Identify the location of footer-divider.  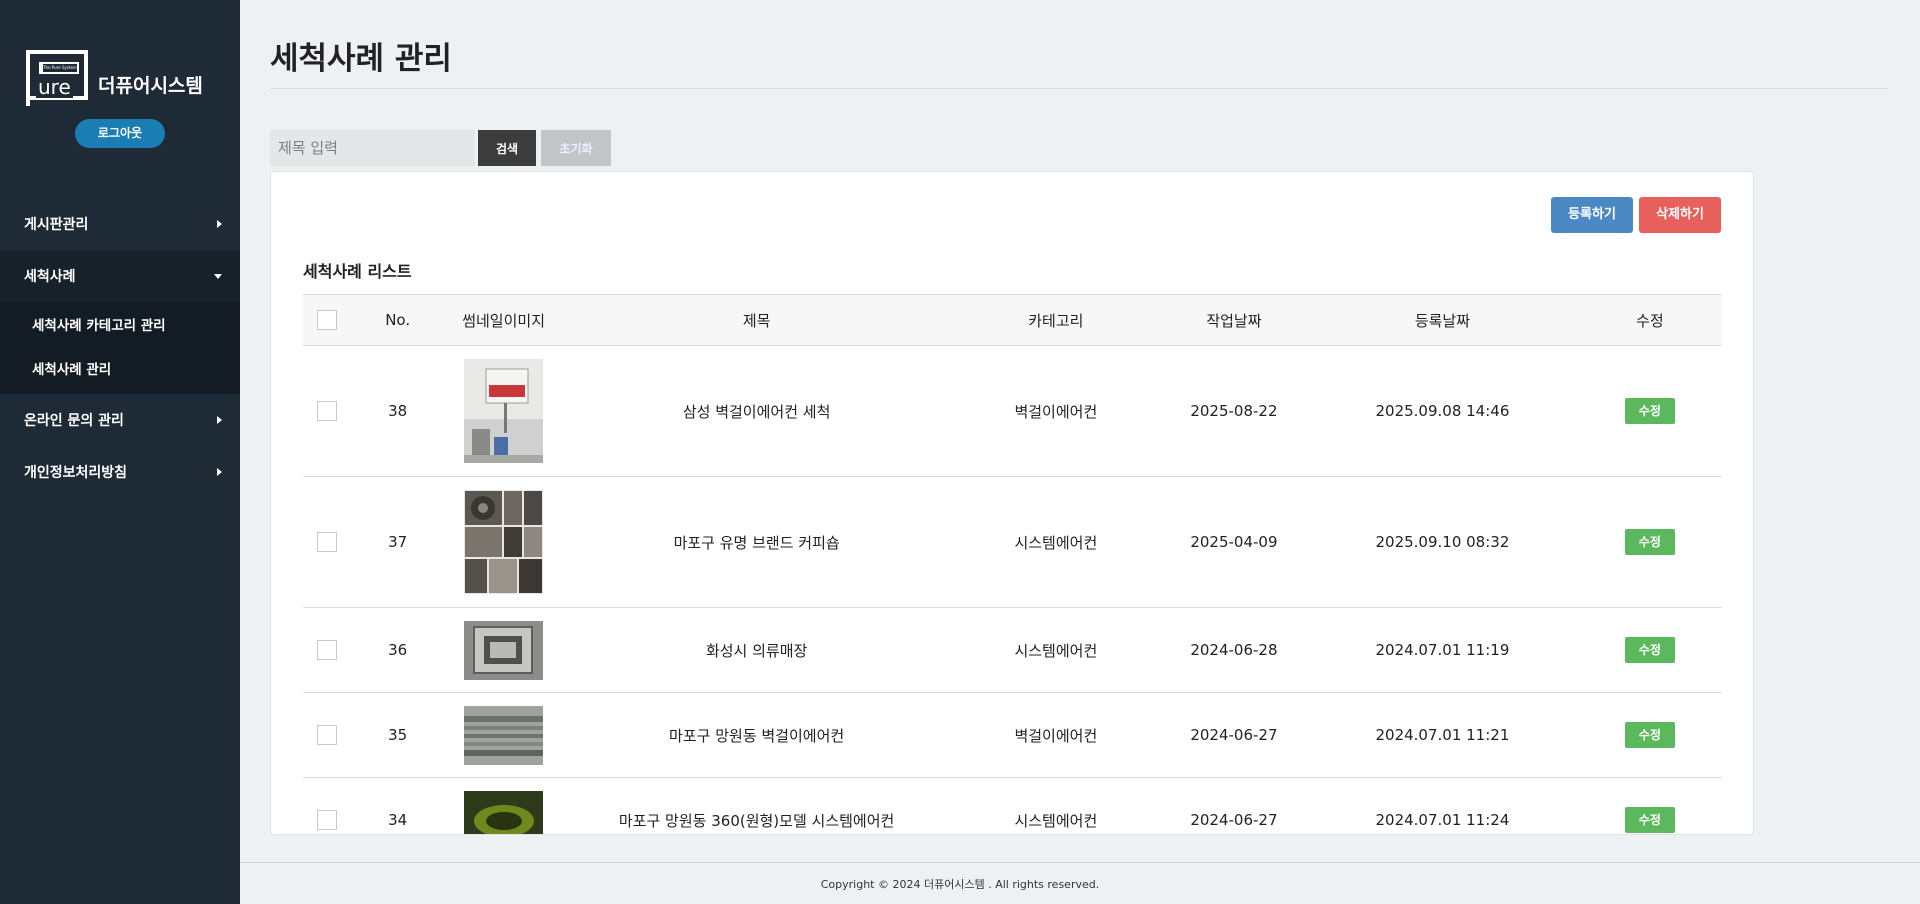
(1080, 862).